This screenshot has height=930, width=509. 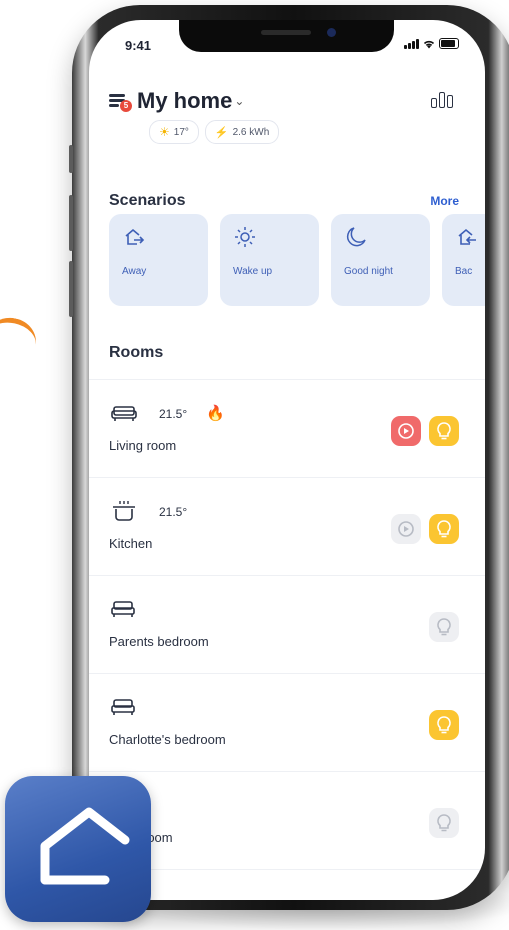 I want to click on house-outline-icon, so click(x=85, y=846).